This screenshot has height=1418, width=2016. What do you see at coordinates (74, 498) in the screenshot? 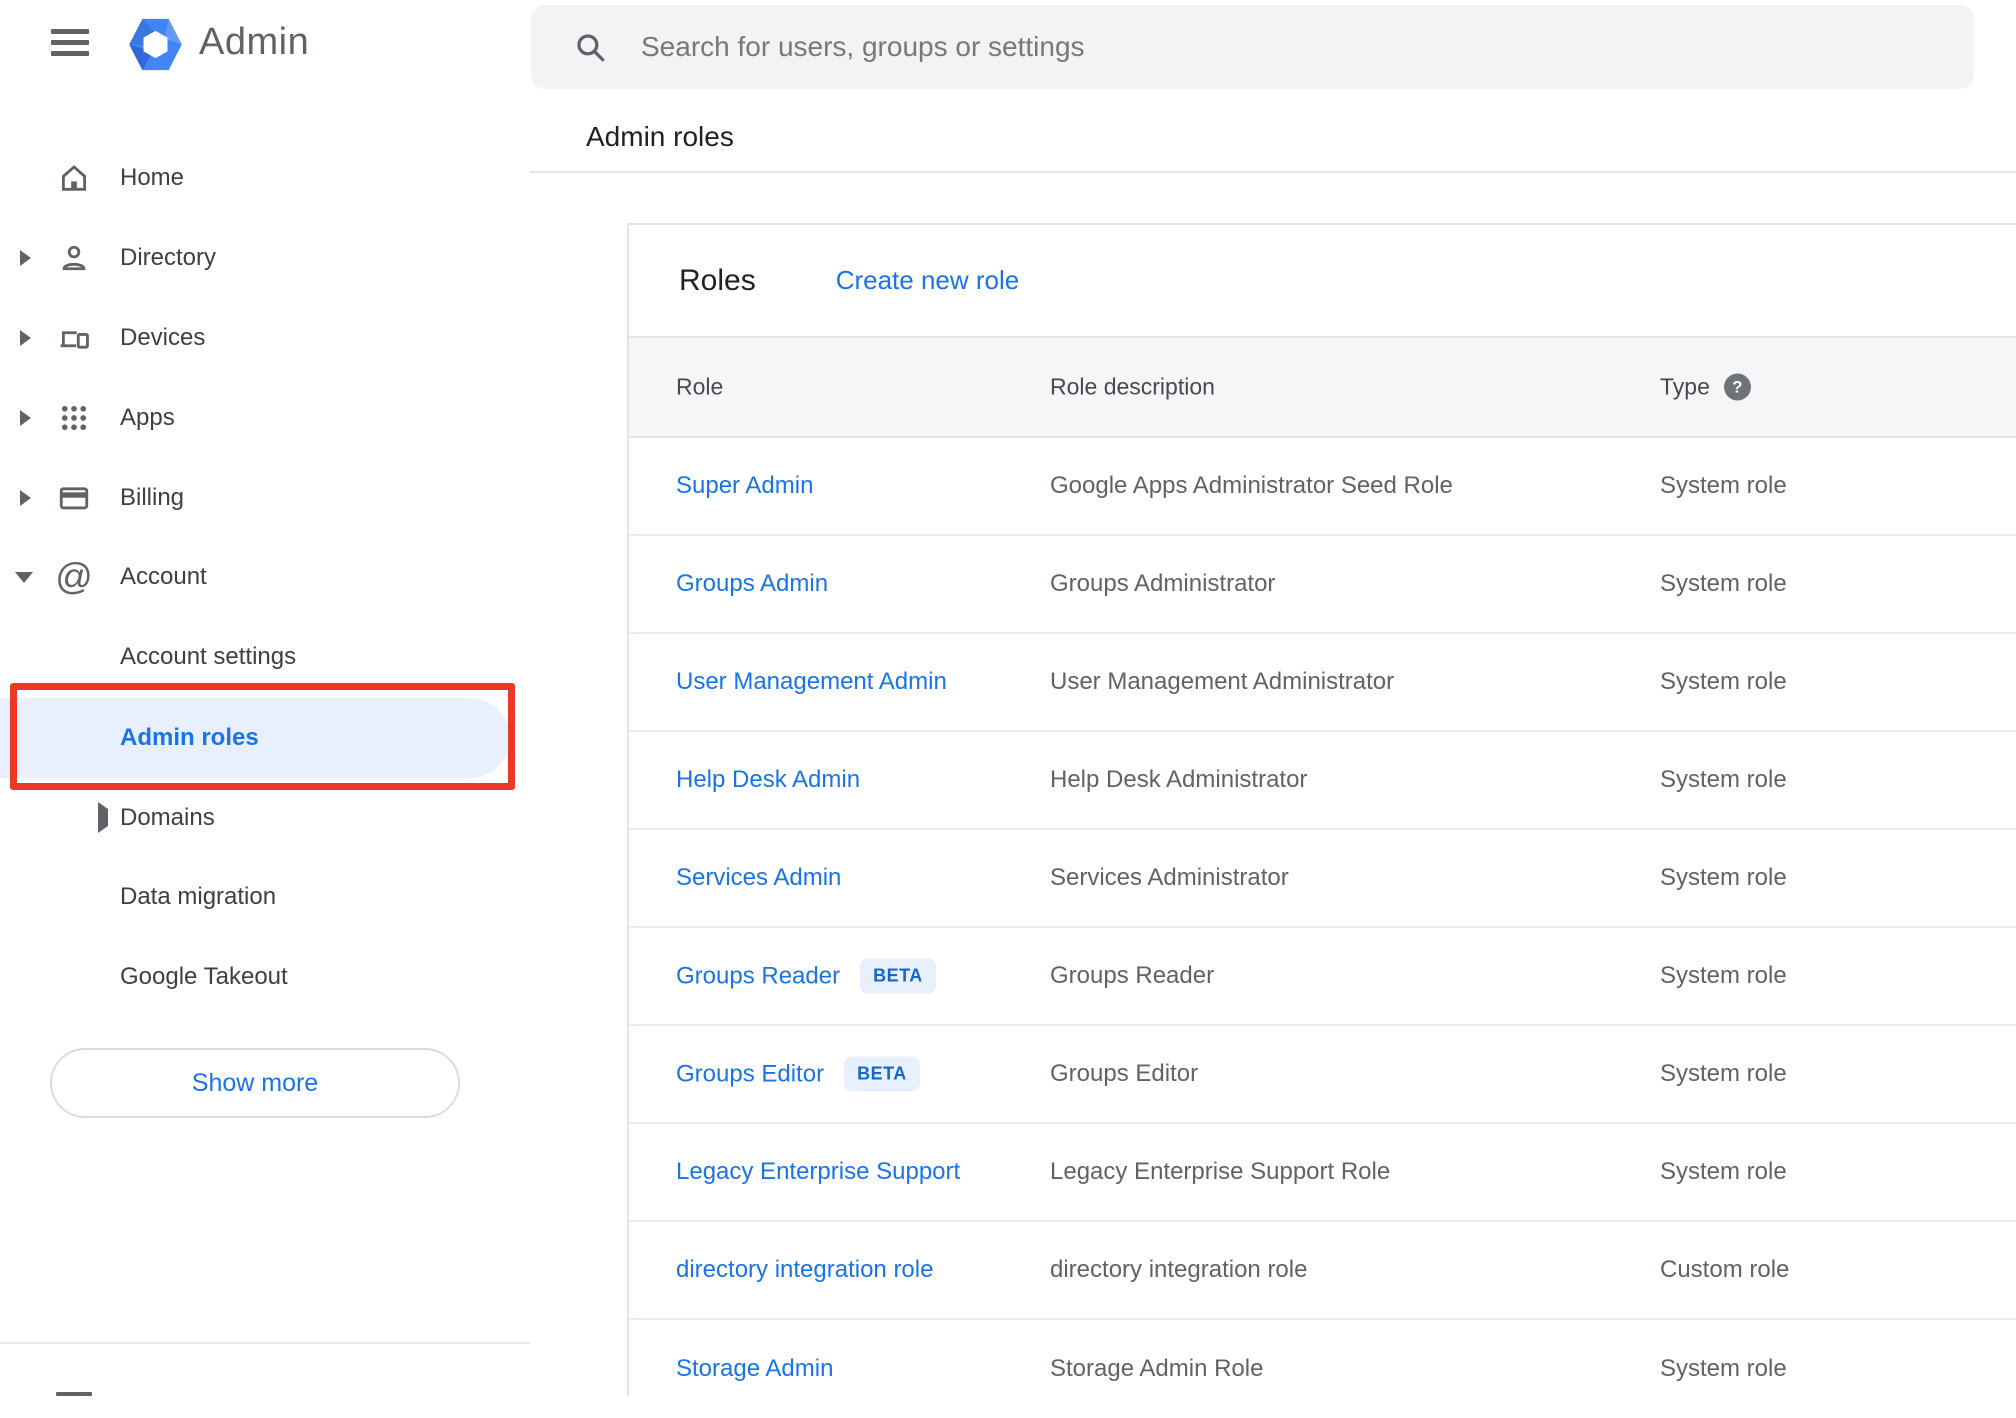
I see `credit-card-icon` at bounding box center [74, 498].